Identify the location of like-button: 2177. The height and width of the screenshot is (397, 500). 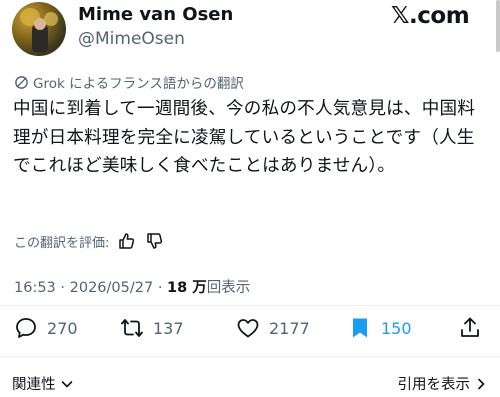
(273, 328).